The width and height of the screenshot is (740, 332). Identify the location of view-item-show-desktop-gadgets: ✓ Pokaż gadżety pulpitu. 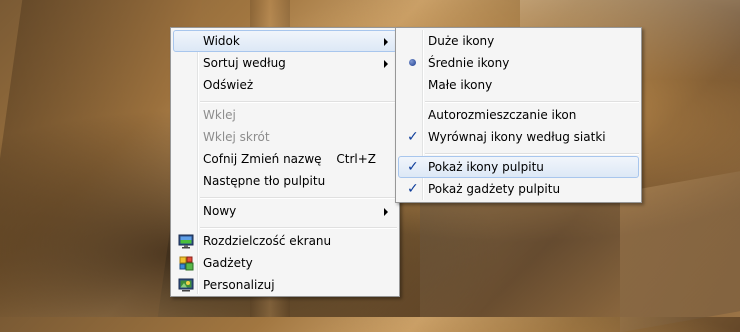
(518, 189).